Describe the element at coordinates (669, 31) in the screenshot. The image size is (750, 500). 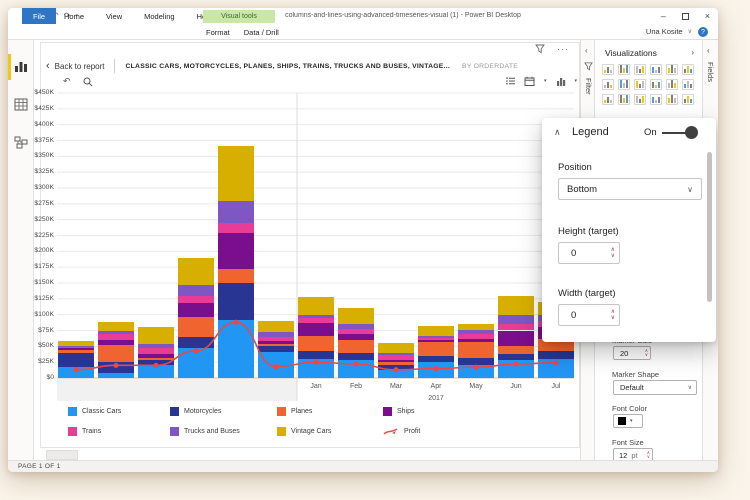
I see `account-menu: Una Kosite ∨` at that location.